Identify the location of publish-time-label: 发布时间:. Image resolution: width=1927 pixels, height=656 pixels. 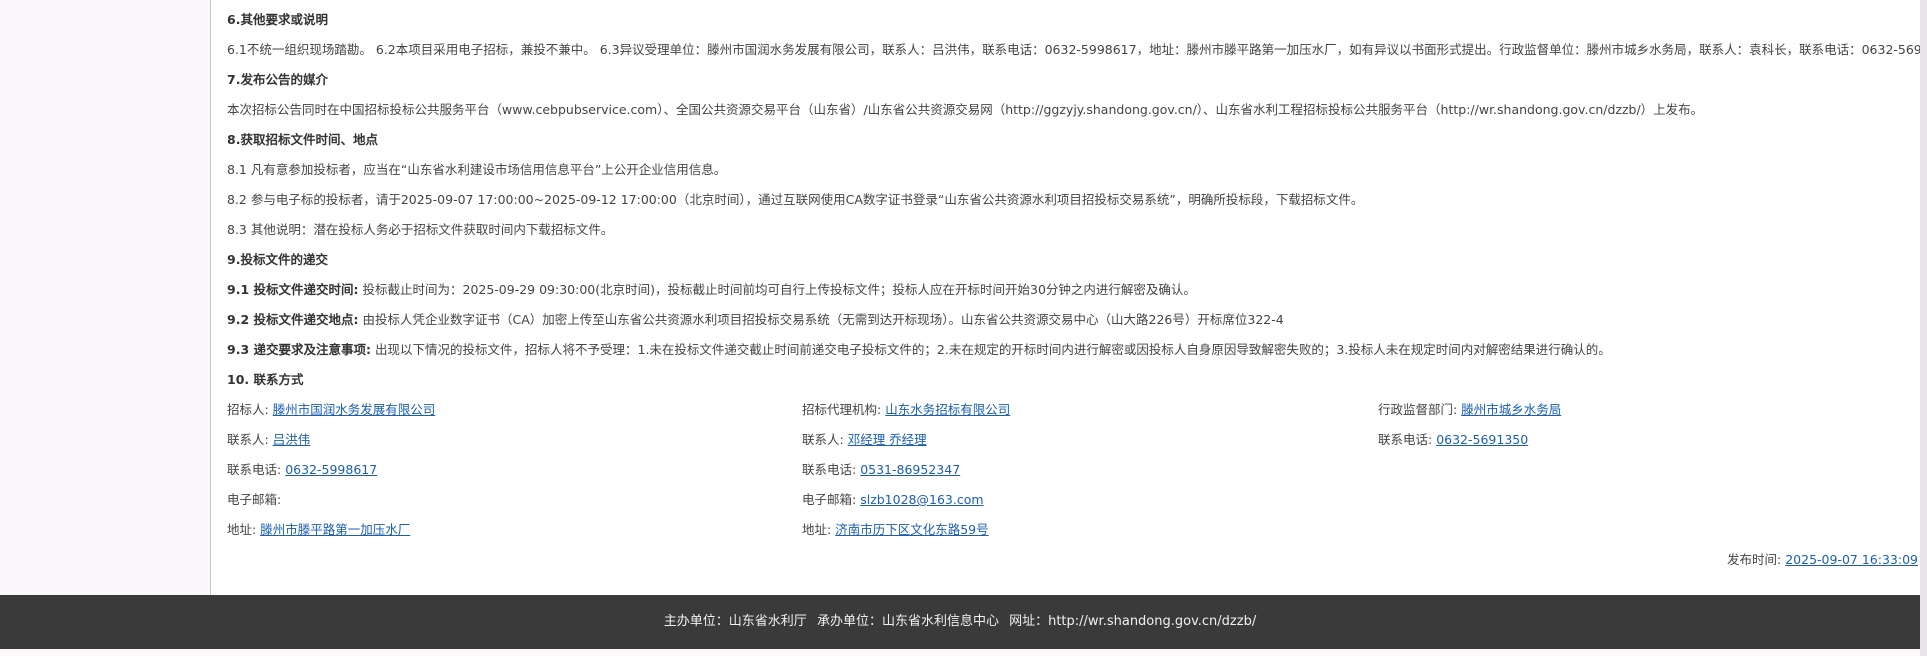
(1754, 559).